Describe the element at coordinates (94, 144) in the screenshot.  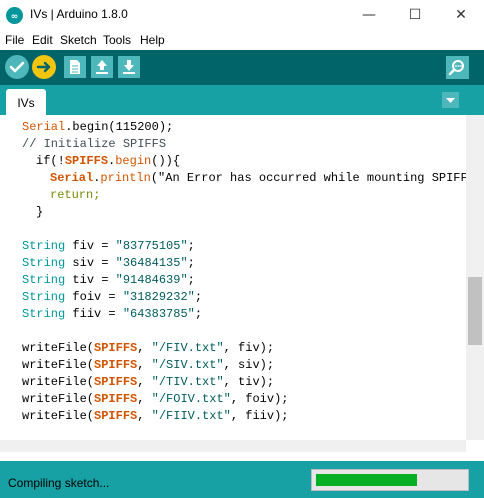
I see `code-comment: // Initialize SPIFFS` at that location.